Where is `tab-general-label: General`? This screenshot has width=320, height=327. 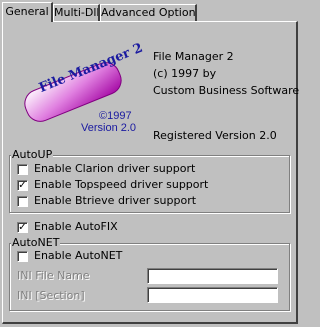 tab-general-label: General is located at coordinates (27, 11).